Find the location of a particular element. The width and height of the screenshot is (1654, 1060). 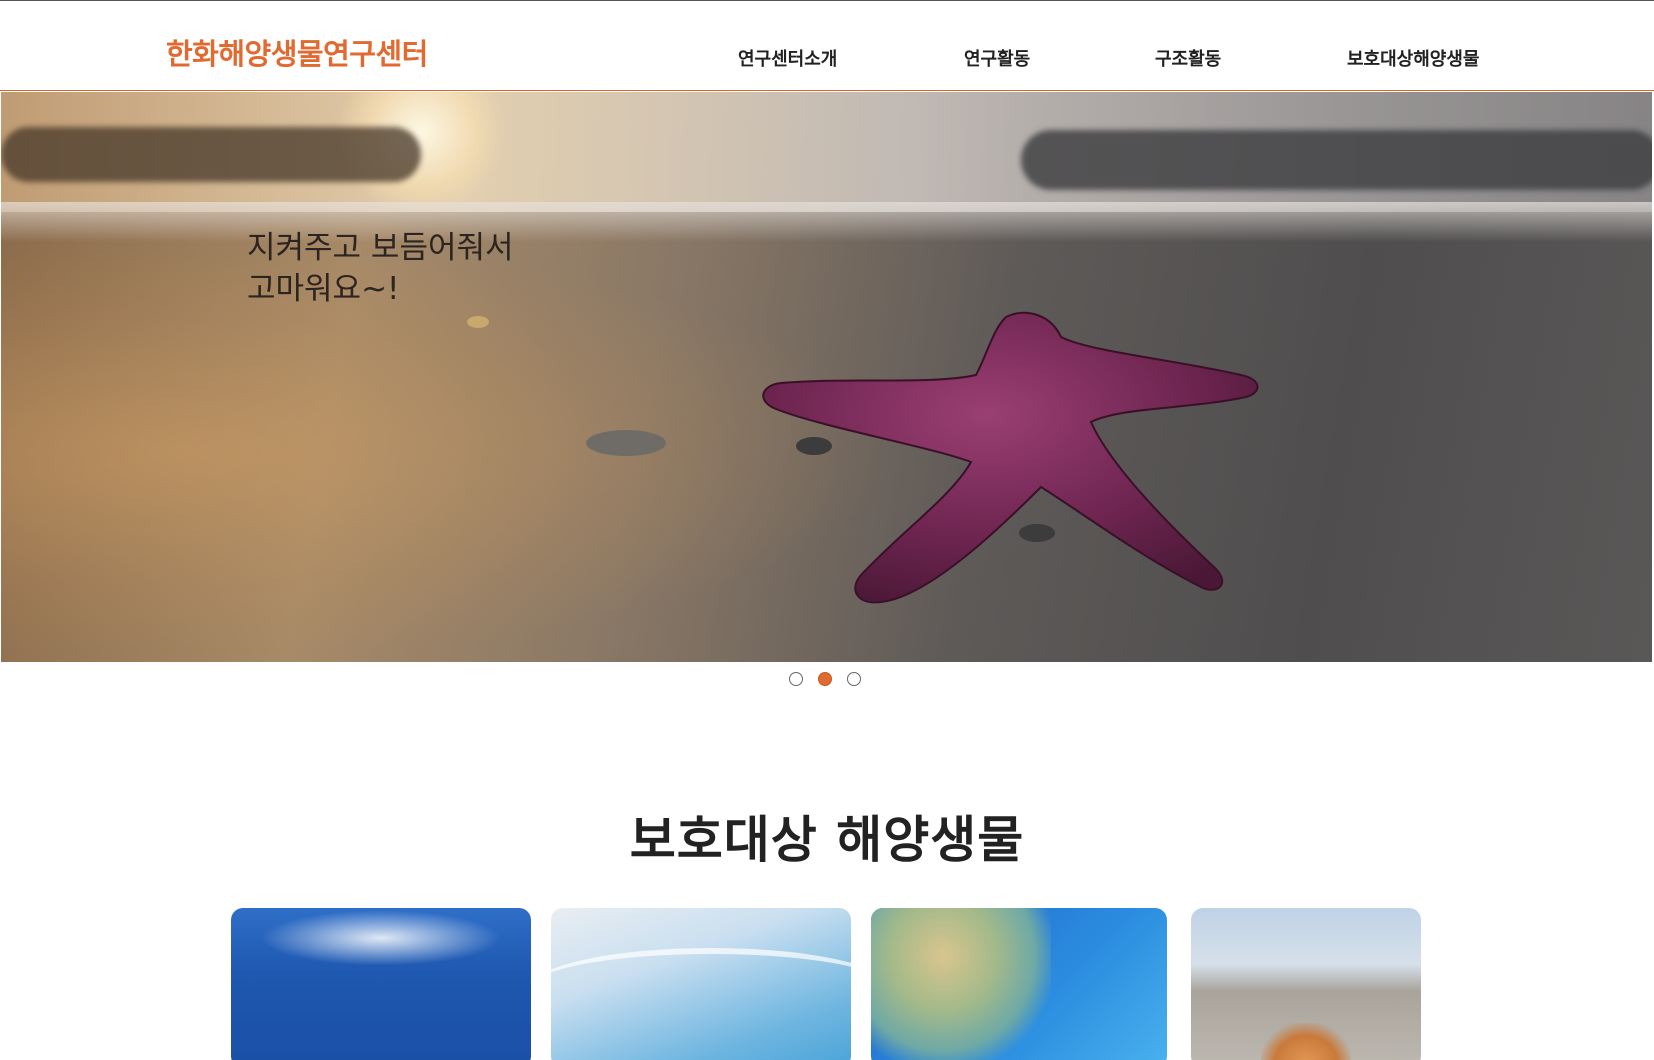

site-header: 한화해양생물연구센터 연구센터소개 연구활동 구조활동 보호대상해양생물 is located at coordinates (827, 46).